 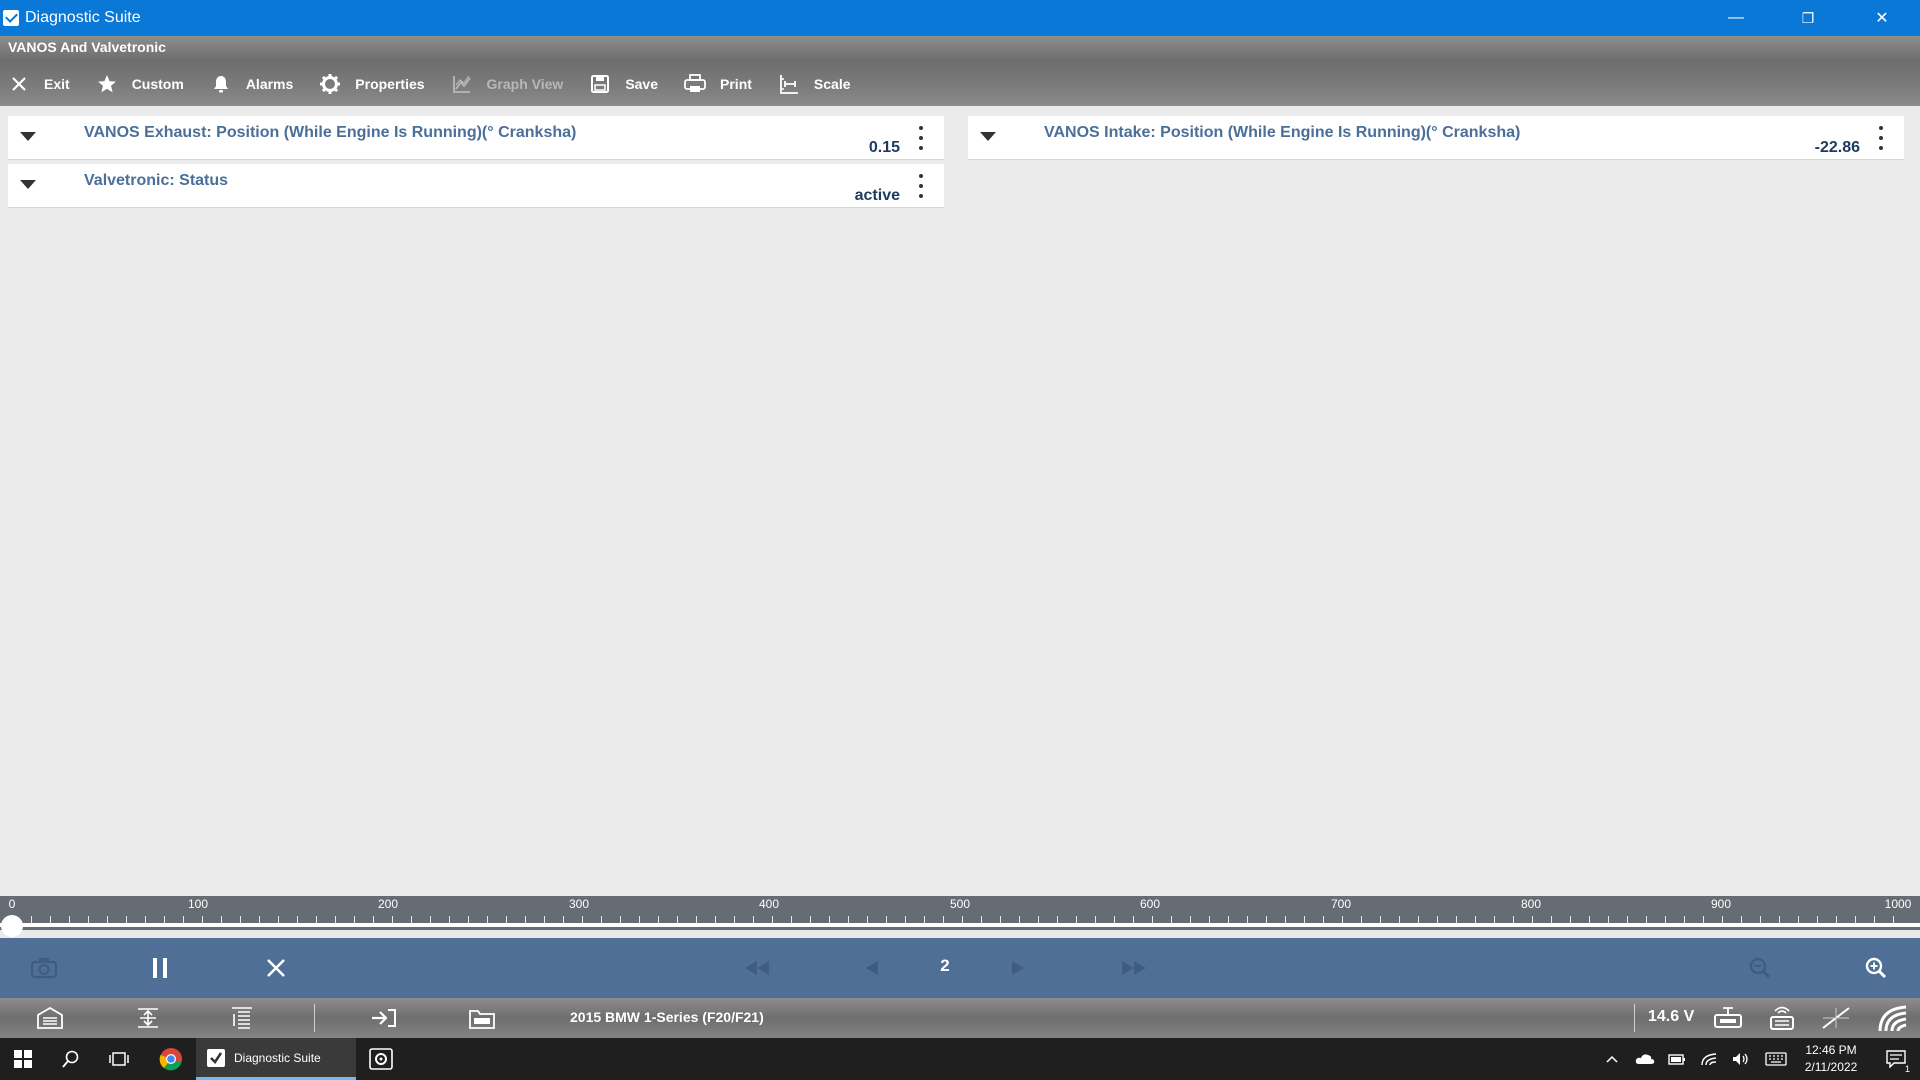 I want to click on timeline-label: 100, so click(x=198, y=904).